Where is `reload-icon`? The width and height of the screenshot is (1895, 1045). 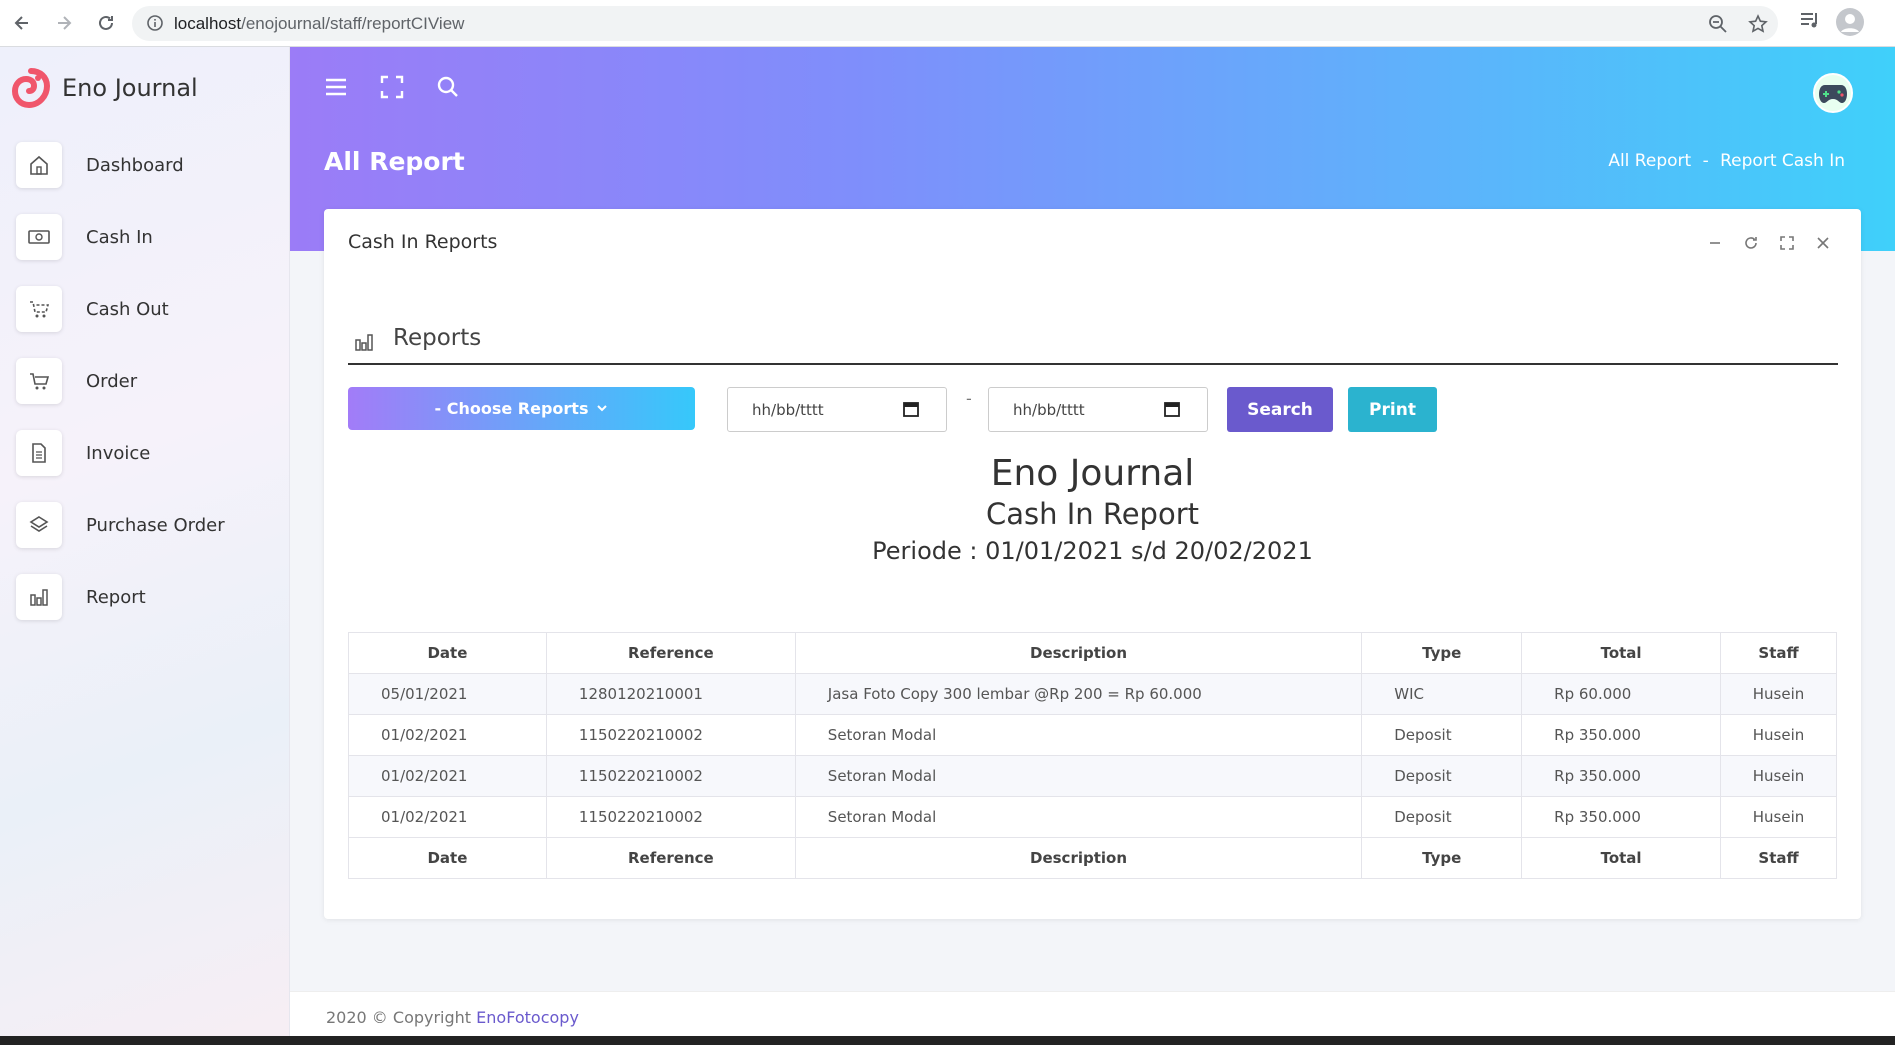
reload-icon is located at coordinates (106, 23).